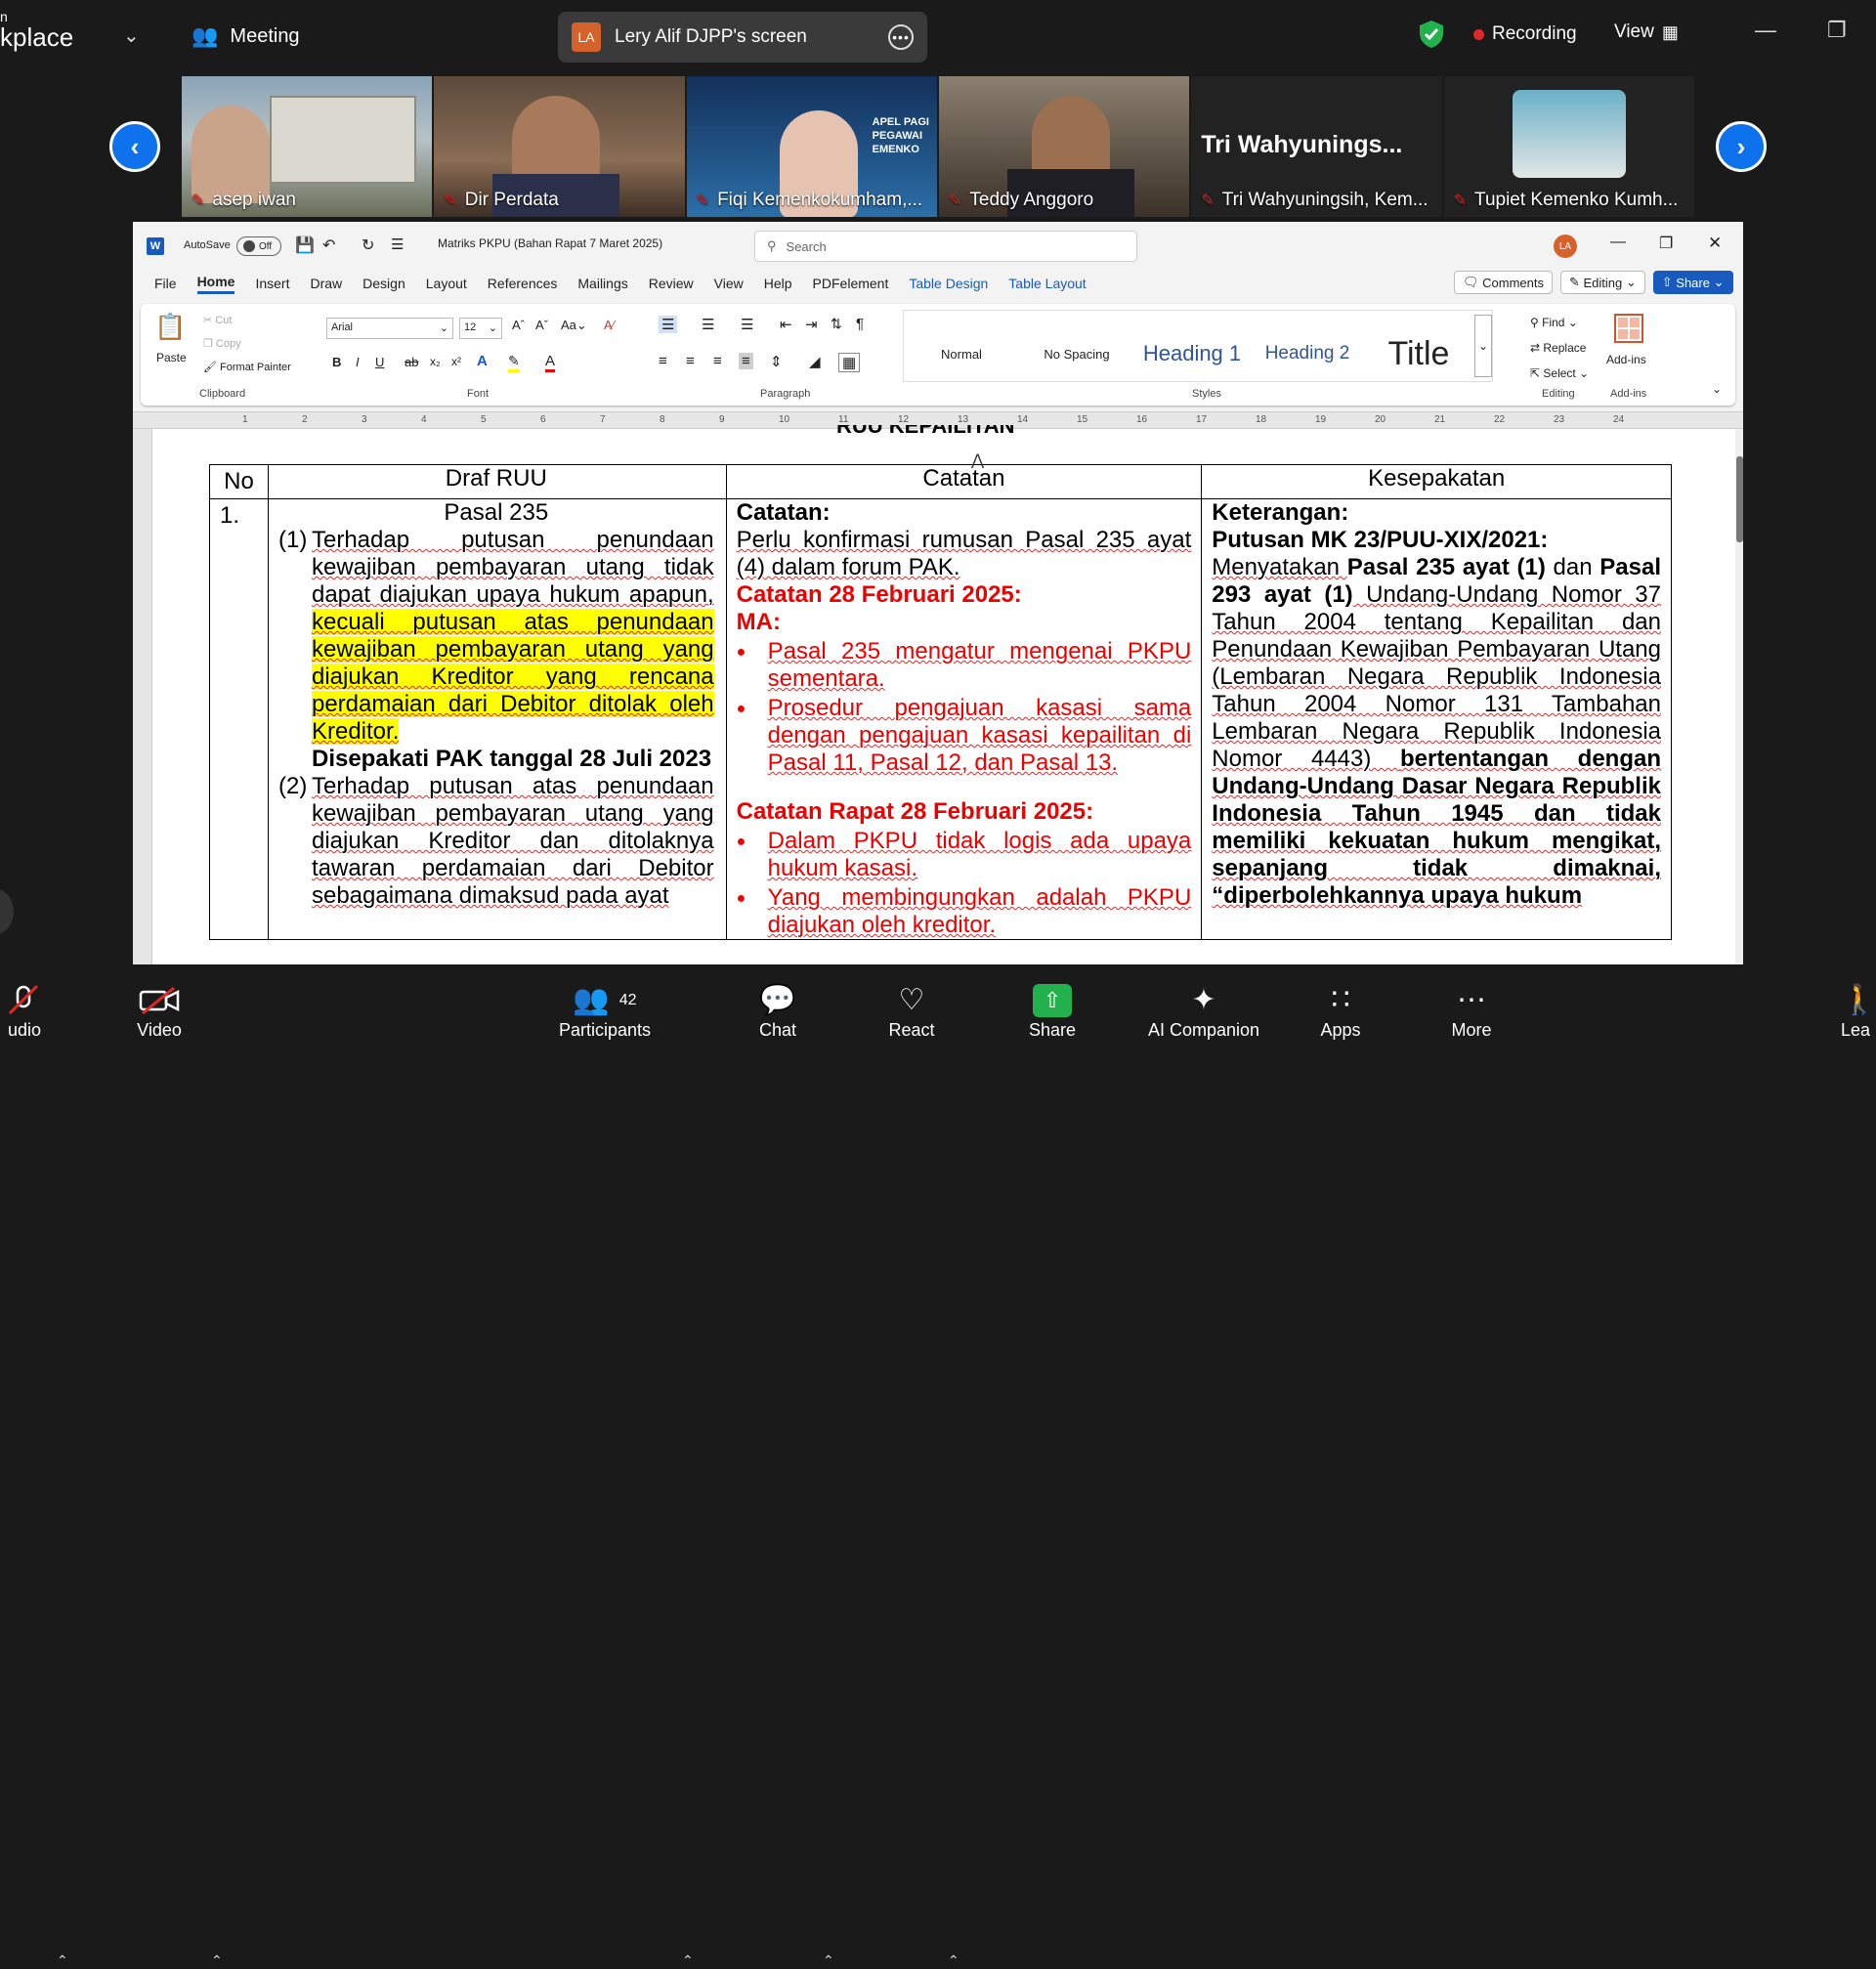 The width and height of the screenshot is (1876, 1969). What do you see at coordinates (828, 1960) in the screenshot?
I see `chat-chevron-icon: ⌃` at bounding box center [828, 1960].